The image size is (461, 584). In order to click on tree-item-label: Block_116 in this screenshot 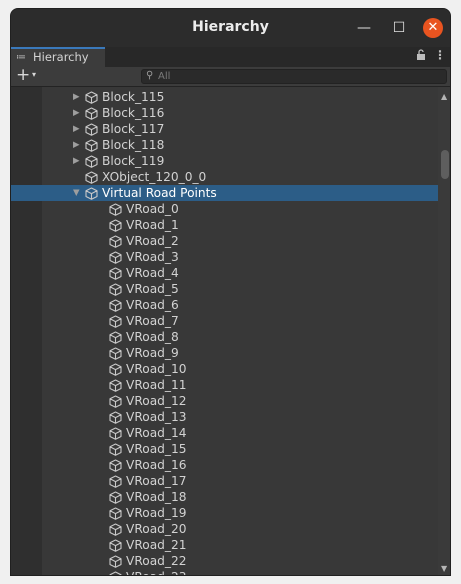, I will do `click(133, 113)`.